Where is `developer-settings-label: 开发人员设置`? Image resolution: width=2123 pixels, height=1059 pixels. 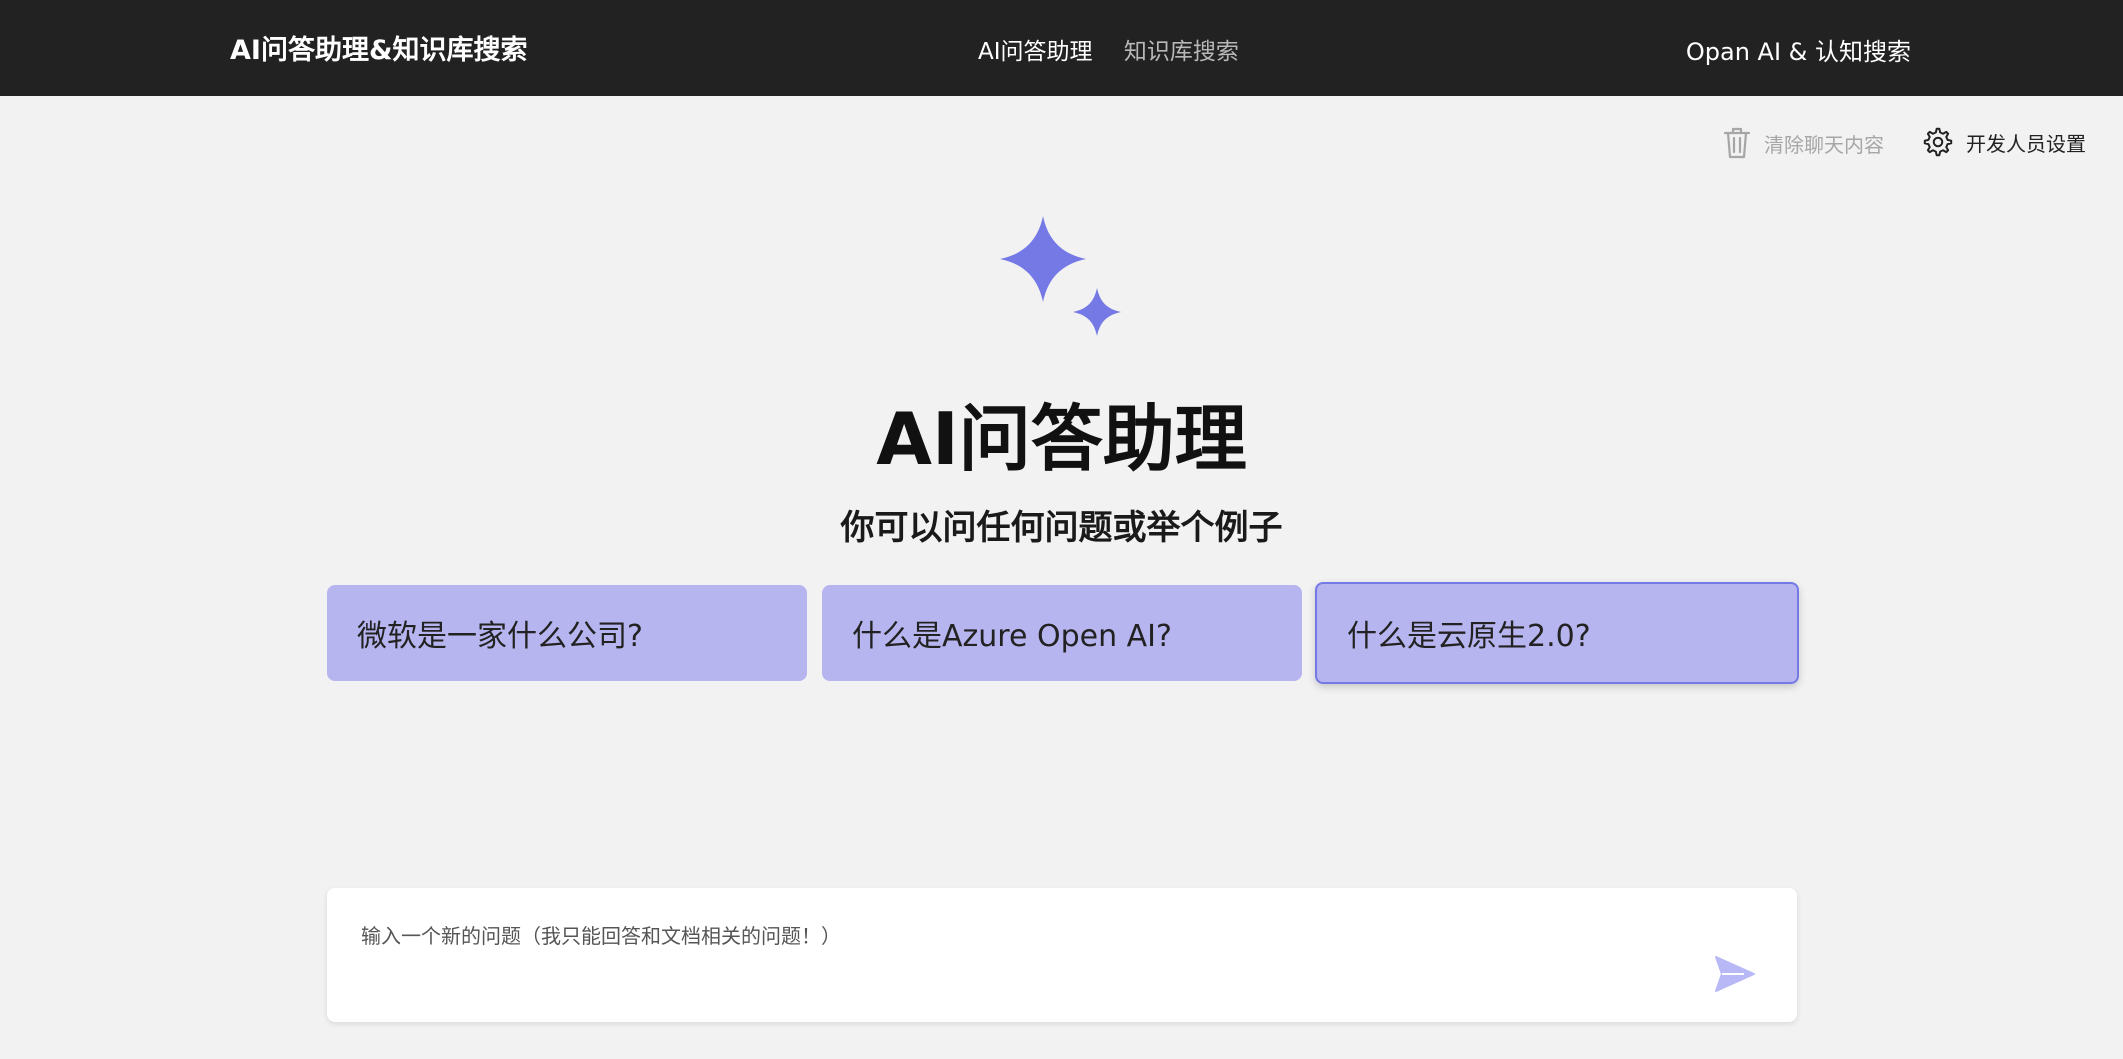
developer-settings-label: 开发人员设置 is located at coordinates (2026, 143).